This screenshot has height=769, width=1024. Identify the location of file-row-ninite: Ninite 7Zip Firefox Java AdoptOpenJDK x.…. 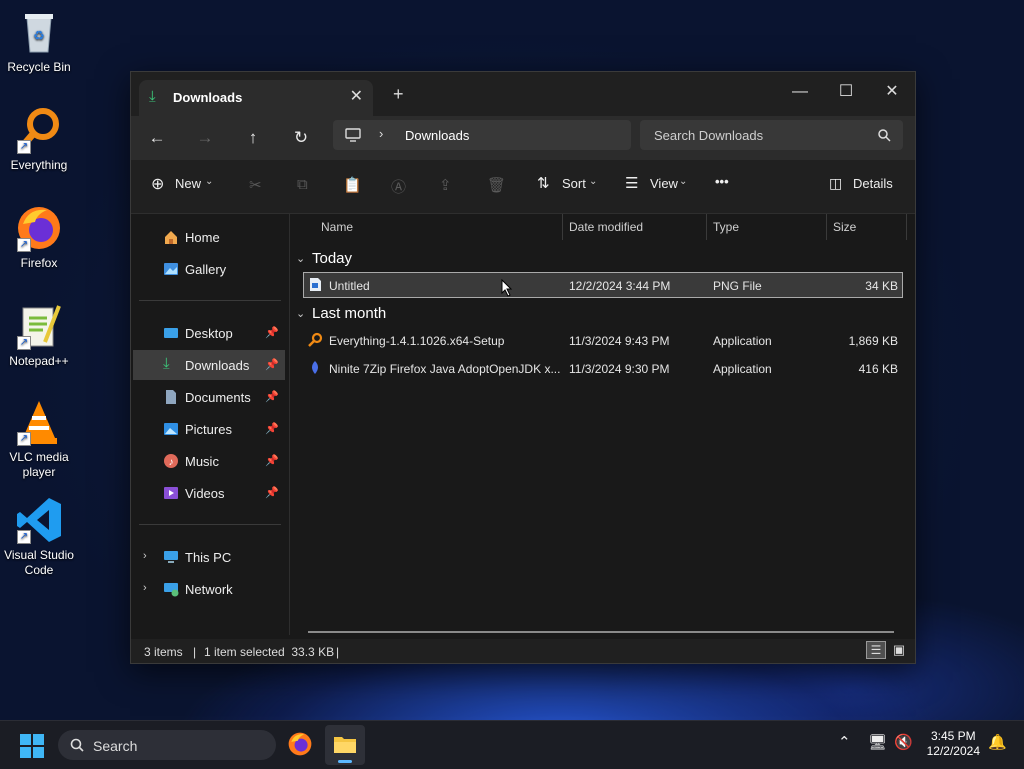
(603, 368).